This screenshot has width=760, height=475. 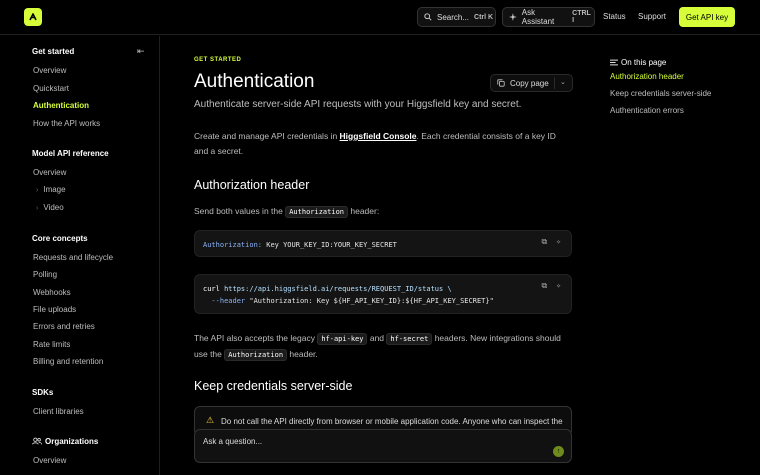 I want to click on sidebar-section-get-started: Get started, so click(x=53, y=51).